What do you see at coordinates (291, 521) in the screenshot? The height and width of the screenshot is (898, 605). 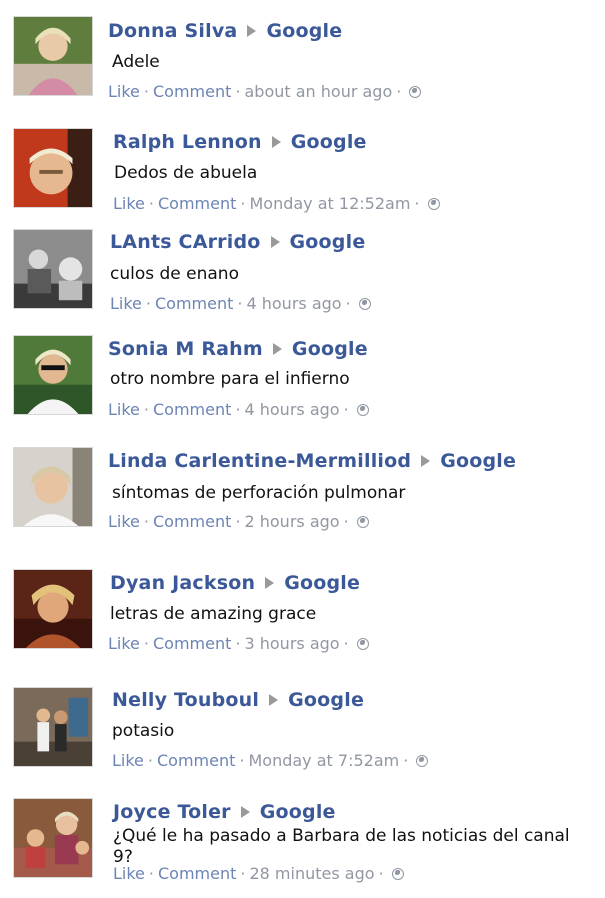 I see `timestamp: 2 hours ago` at bounding box center [291, 521].